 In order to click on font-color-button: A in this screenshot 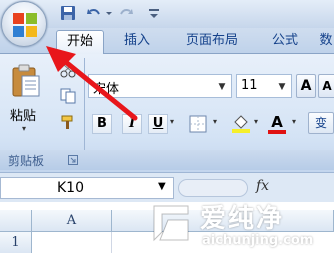, I will do `click(277, 123)`.